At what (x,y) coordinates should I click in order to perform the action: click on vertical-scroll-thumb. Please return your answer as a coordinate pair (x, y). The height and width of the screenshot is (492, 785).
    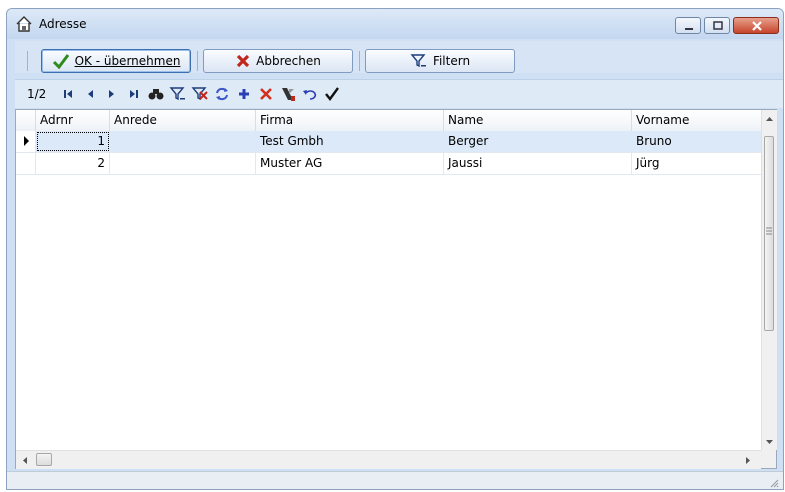
    Looking at the image, I should click on (769, 233).